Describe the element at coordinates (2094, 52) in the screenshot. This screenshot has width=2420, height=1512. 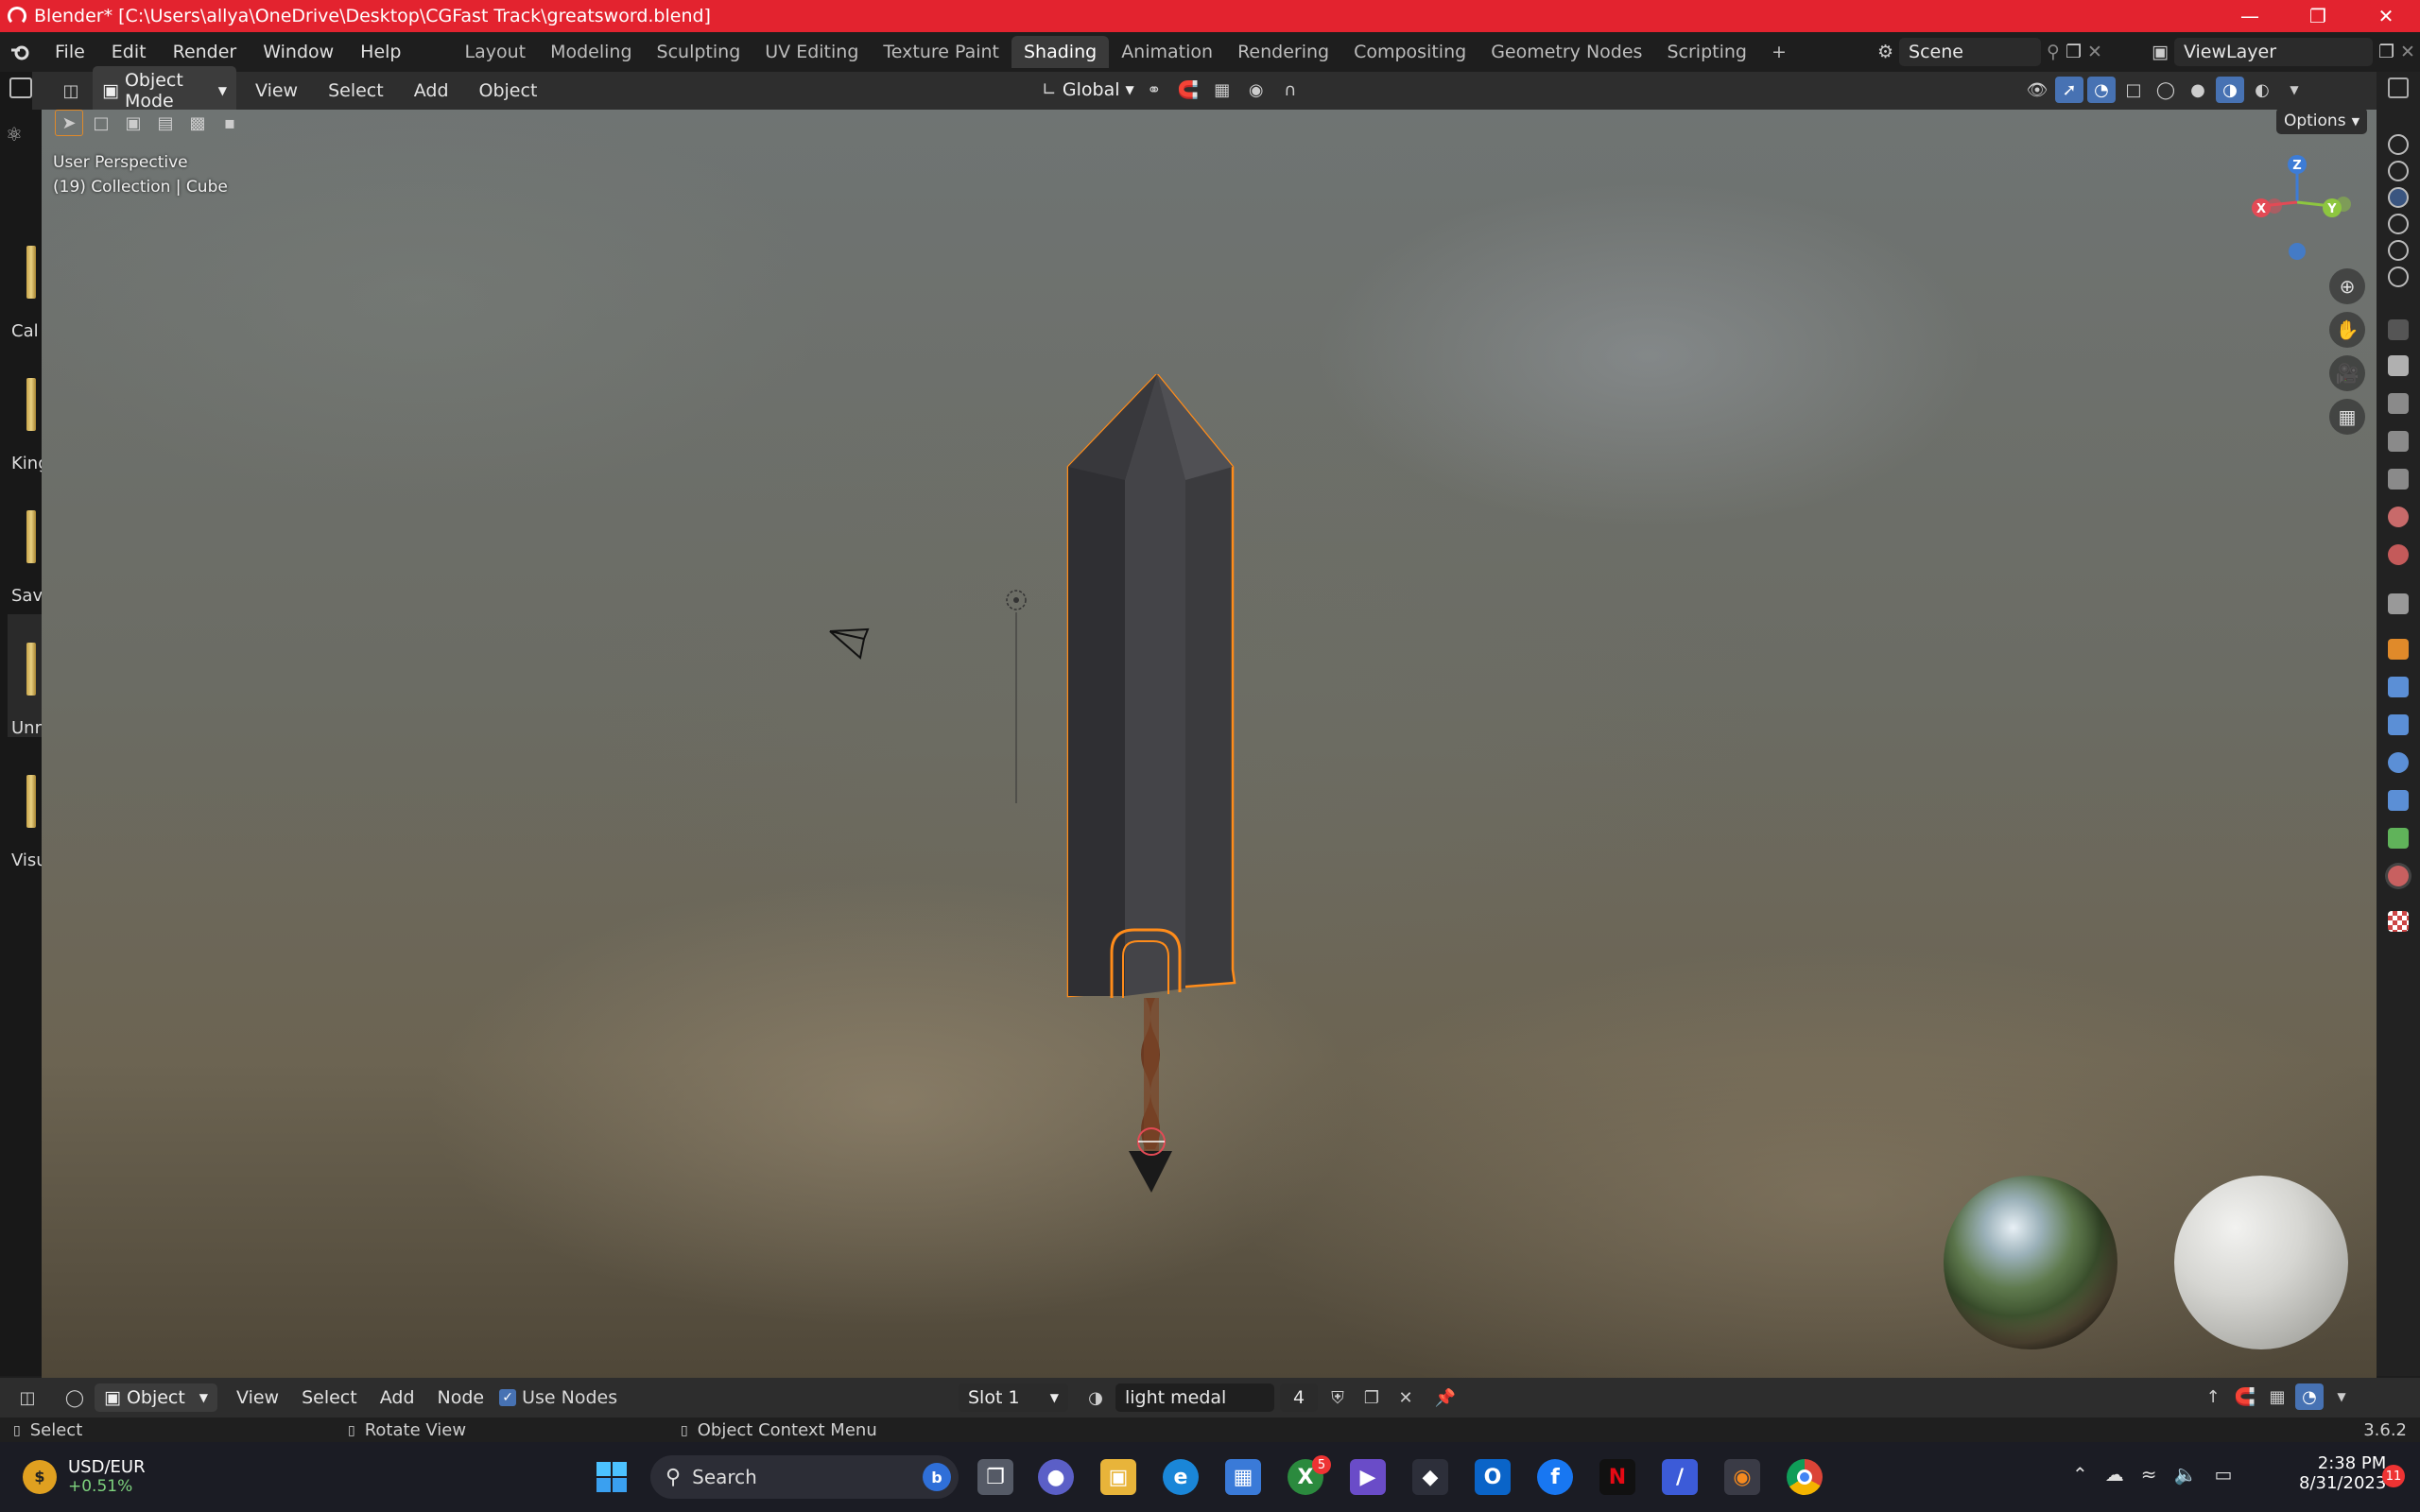
I see `delete-scene-icon: ✕` at that location.